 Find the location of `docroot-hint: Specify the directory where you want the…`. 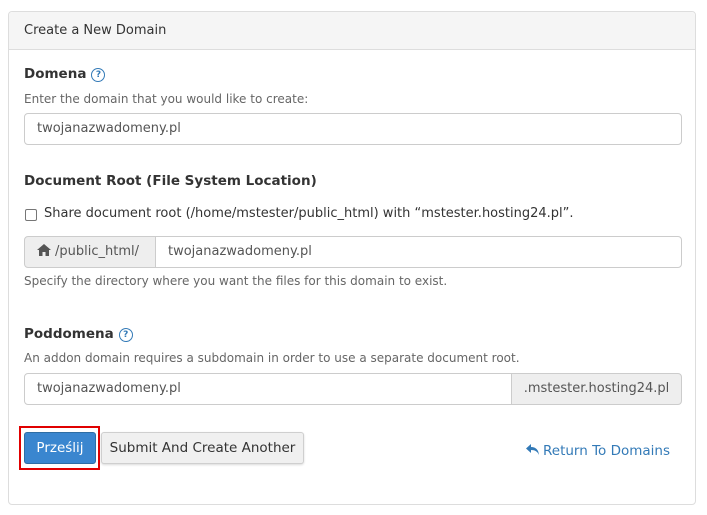

docroot-hint: Specify the directory where you want the… is located at coordinates (236, 281).